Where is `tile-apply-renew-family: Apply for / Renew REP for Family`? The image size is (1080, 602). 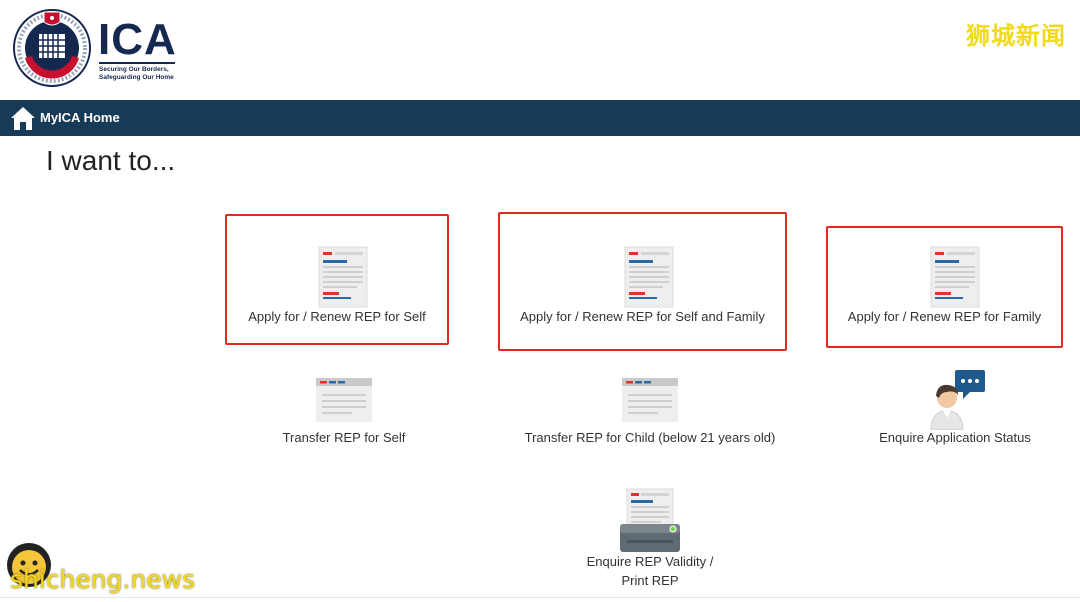 tile-apply-renew-family: Apply for / Renew REP for Family is located at coordinates (944, 287).